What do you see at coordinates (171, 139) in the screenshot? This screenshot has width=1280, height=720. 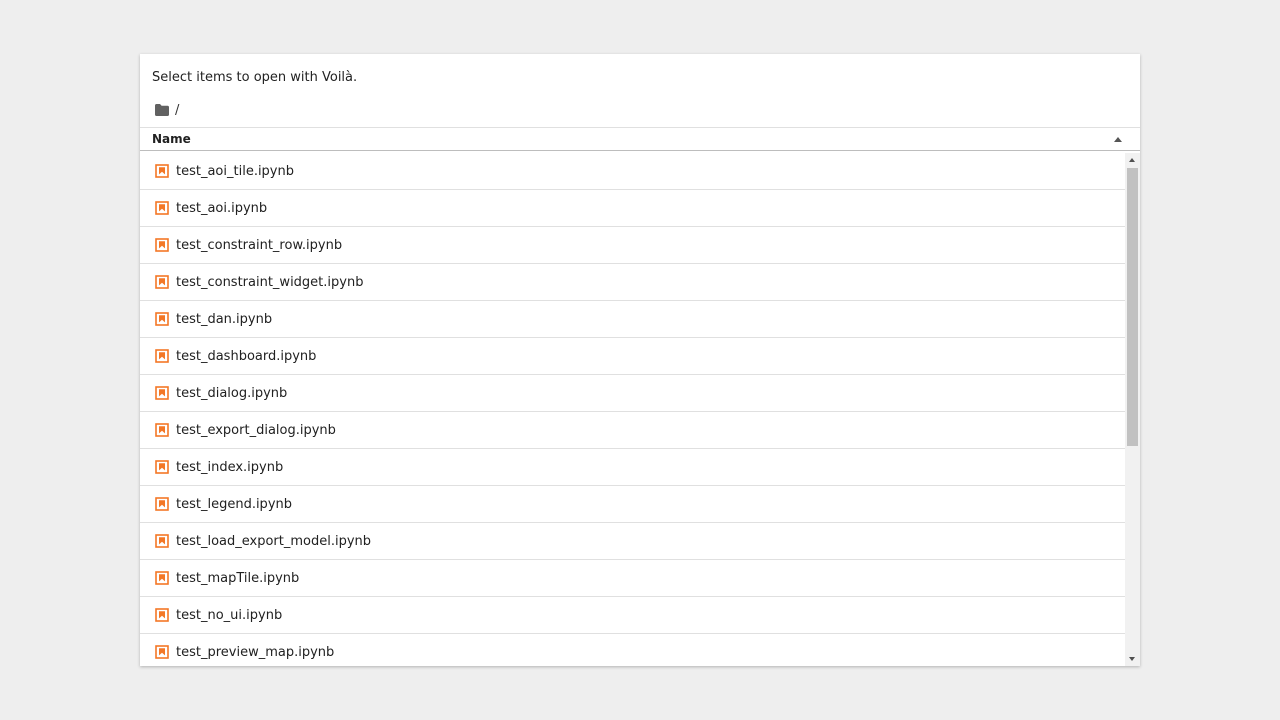 I see `name-column-header: Name` at bounding box center [171, 139].